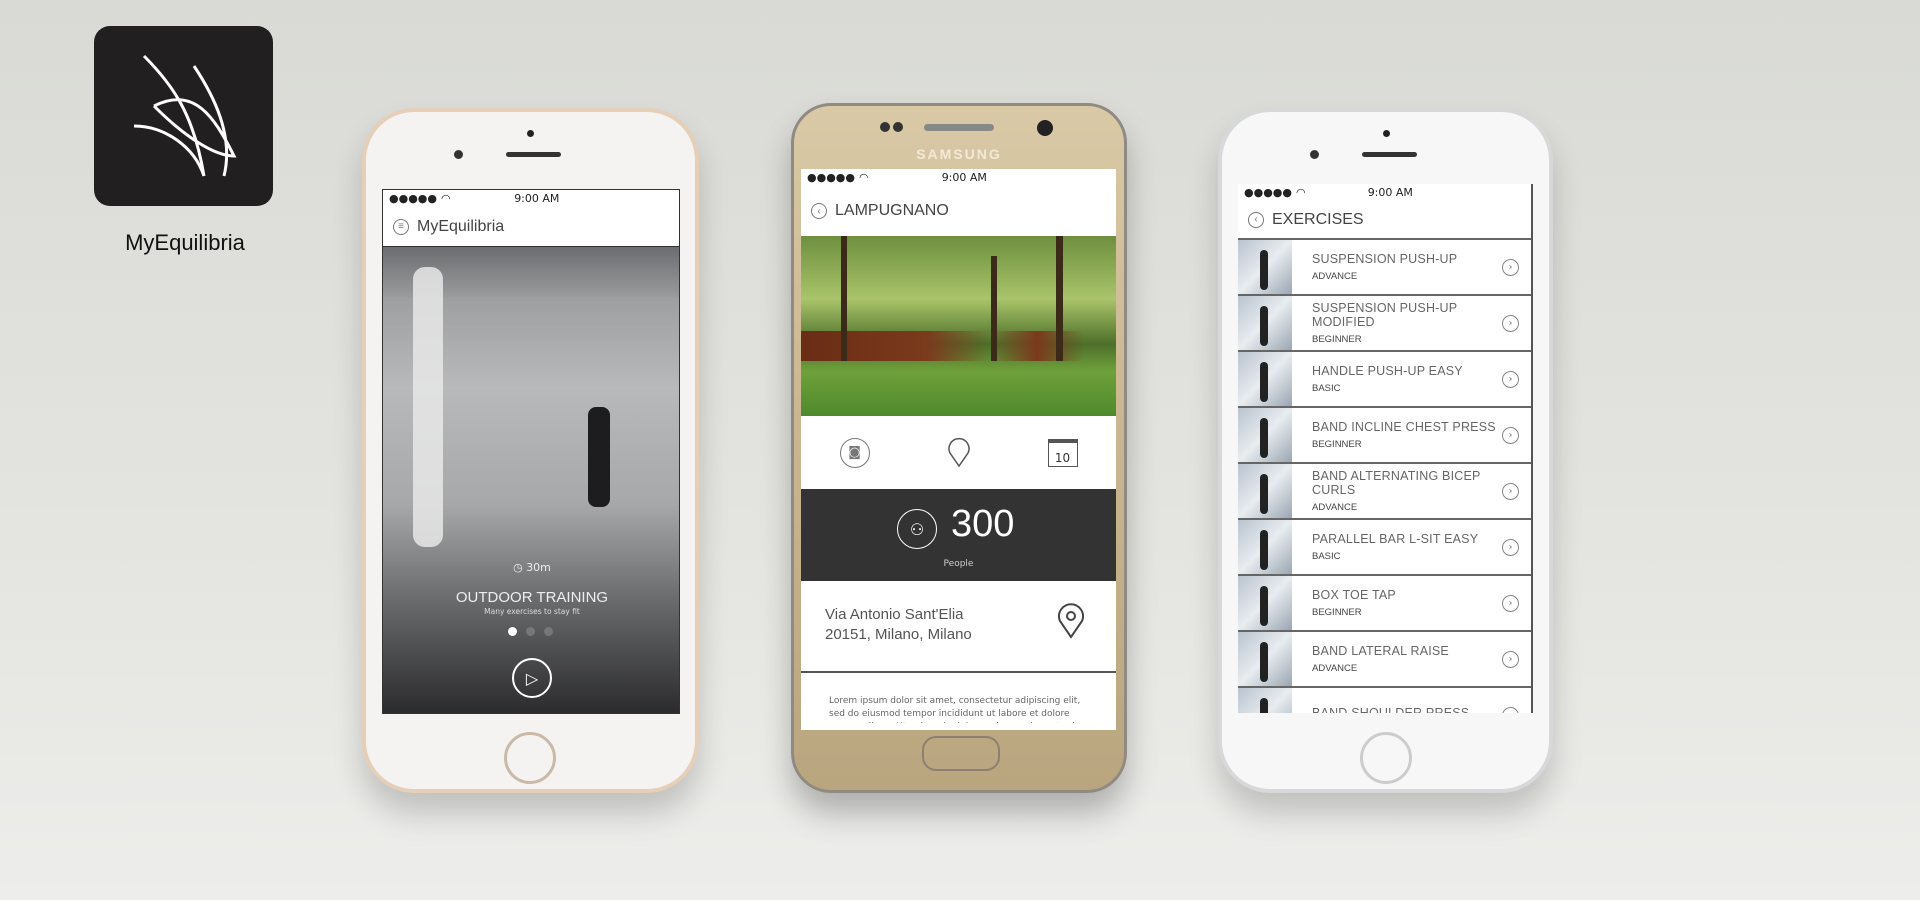 Image resolution: width=1920 pixels, height=900 pixels. Describe the element at coordinates (461, 226) in the screenshot. I see `header-title: MyEquilibria` at that location.